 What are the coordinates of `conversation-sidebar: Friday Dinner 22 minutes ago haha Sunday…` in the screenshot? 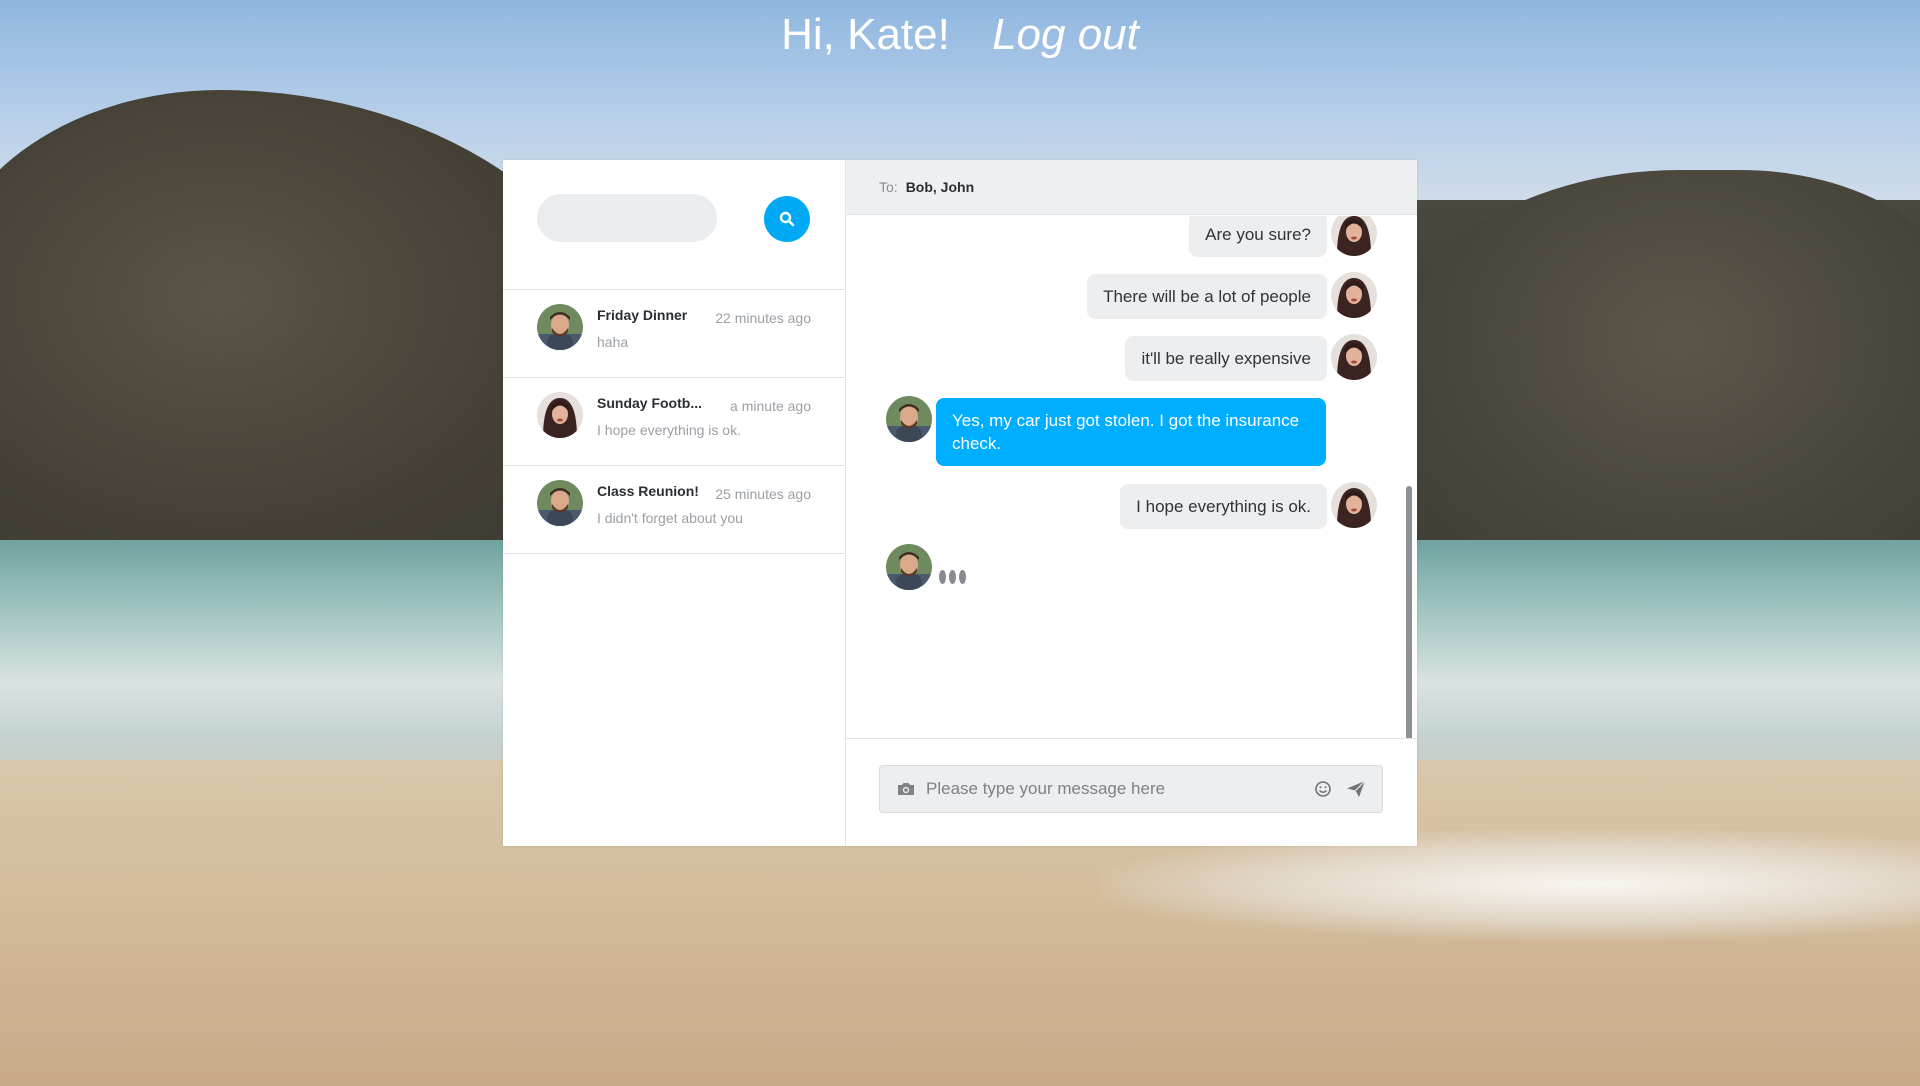 It's located at (674, 503).